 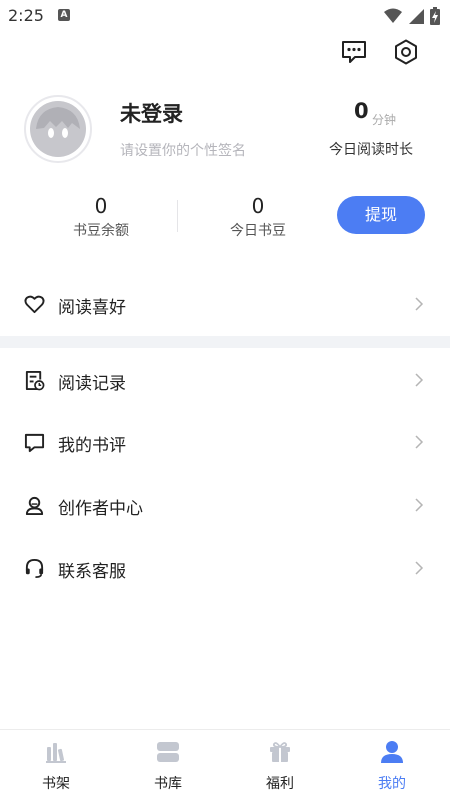 What do you see at coordinates (225, 16) in the screenshot?
I see `status-bar: 2:25 A` at bounding box center [225, 16].